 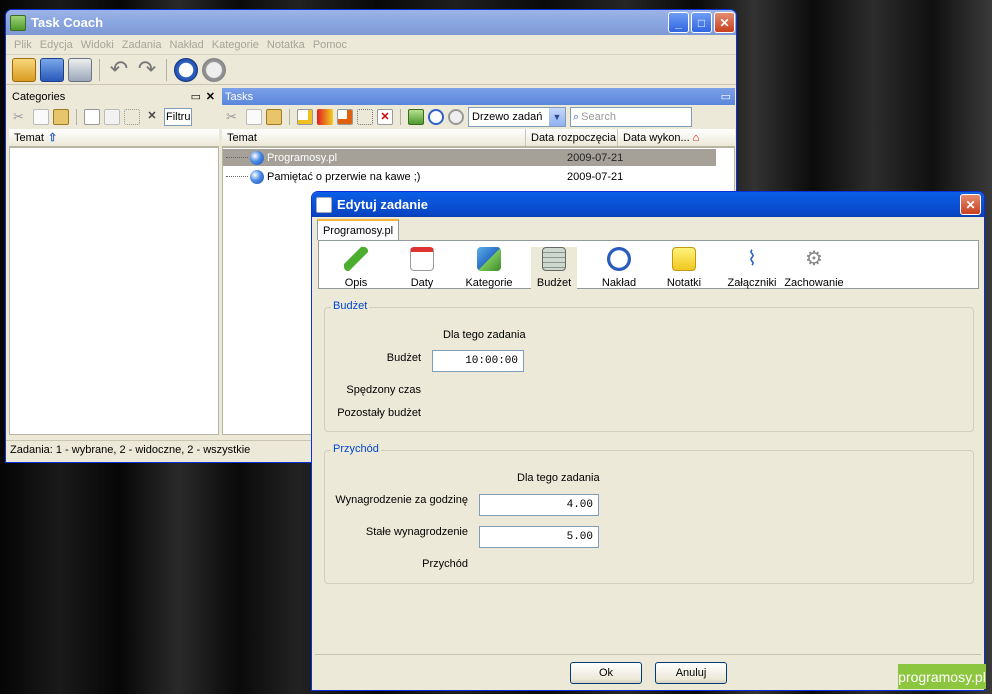 What do you see at coordinates (147, 69) in the screenshot?
I see `redo-icon: ↷` at bounding box center [147, 69].